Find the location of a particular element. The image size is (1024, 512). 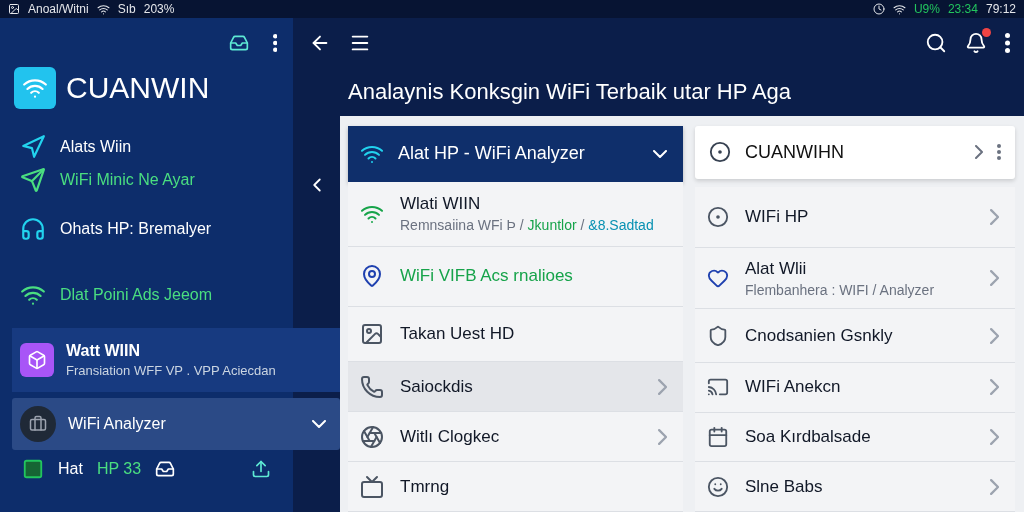

row-title: WiFi VIFB Acs rnalioes is located at coordinates (486, 276).